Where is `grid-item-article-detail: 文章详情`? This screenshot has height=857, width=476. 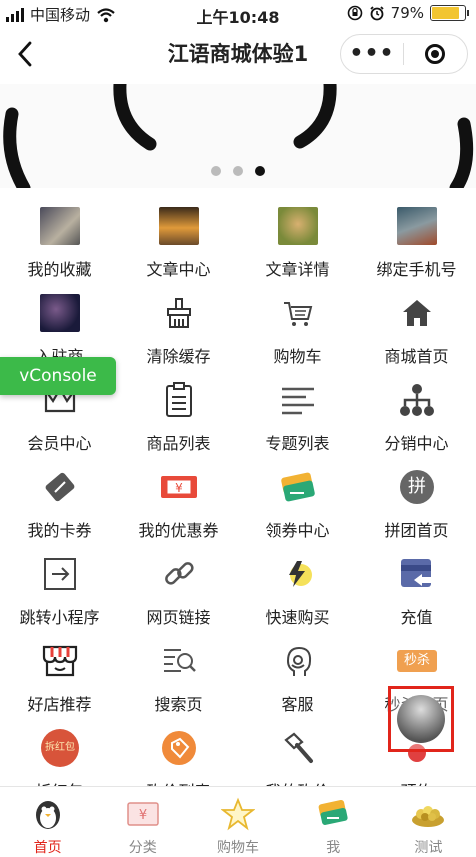
grid-item-article-detail: 文章详情 is located at coordinates (297, 243).